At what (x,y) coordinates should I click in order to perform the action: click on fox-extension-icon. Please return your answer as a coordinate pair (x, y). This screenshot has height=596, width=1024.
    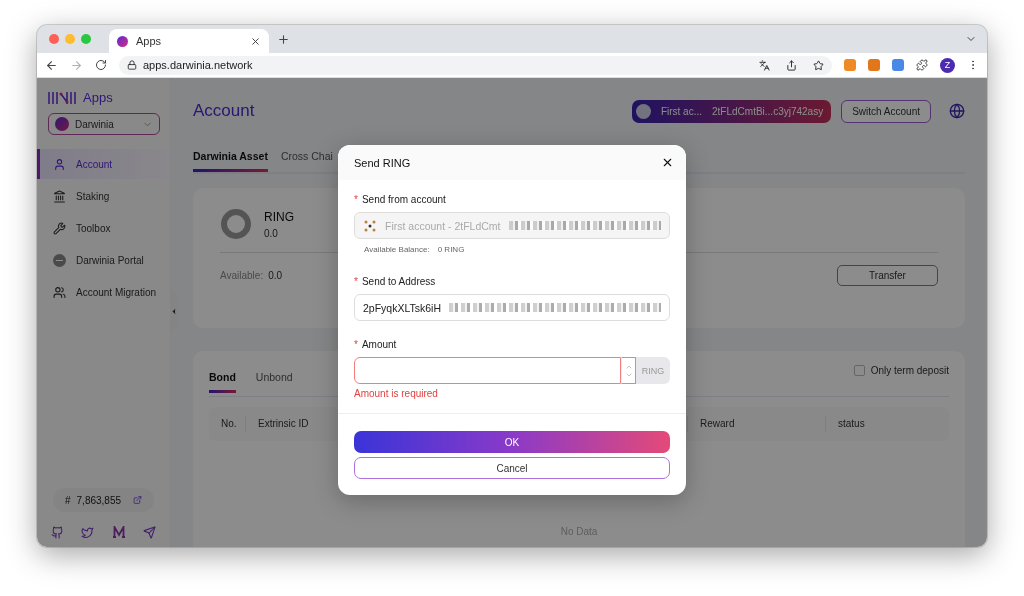
    Looking at the image, I should click on (874, 65).